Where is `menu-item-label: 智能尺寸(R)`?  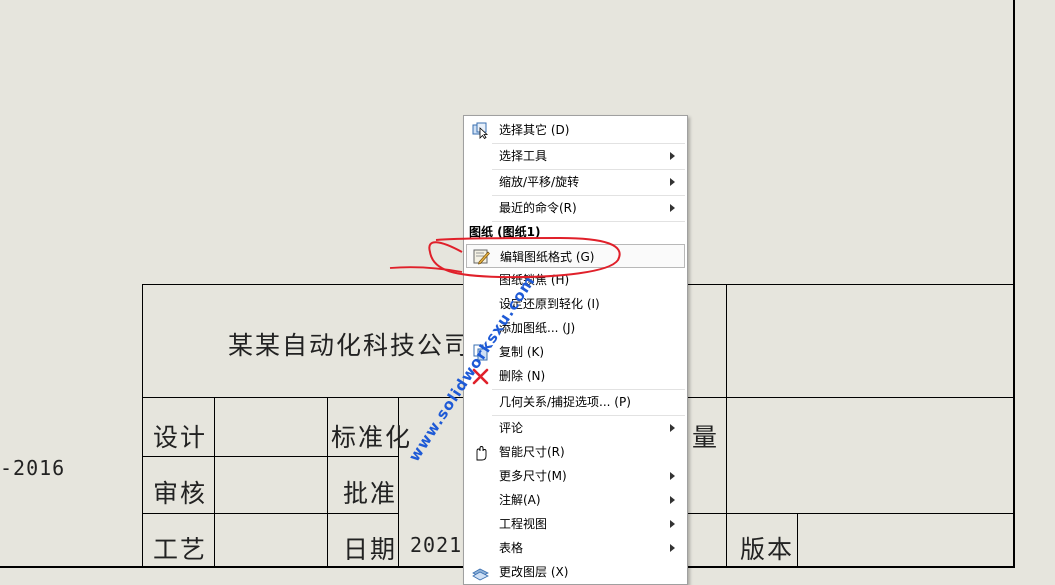
menu-item-label: 智能尺寸(R) is located at coordinates (532, 452).